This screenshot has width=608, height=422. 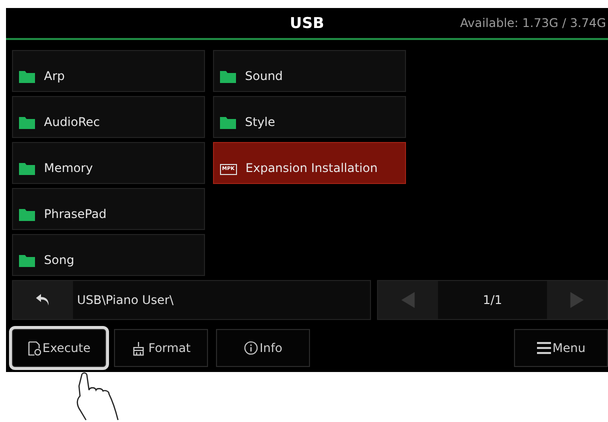 What do you see at coordinates (543, 348) in the screenshot?
I see `menu-icon` at bounding box center [543, 348].